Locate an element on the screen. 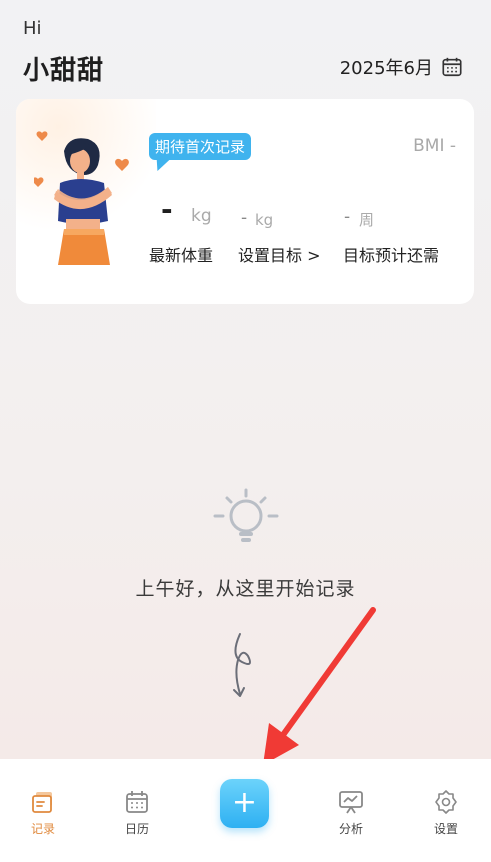 This screenshot has width=491, height=862. username: 小甜甜 is located at coordinates (64, 71).